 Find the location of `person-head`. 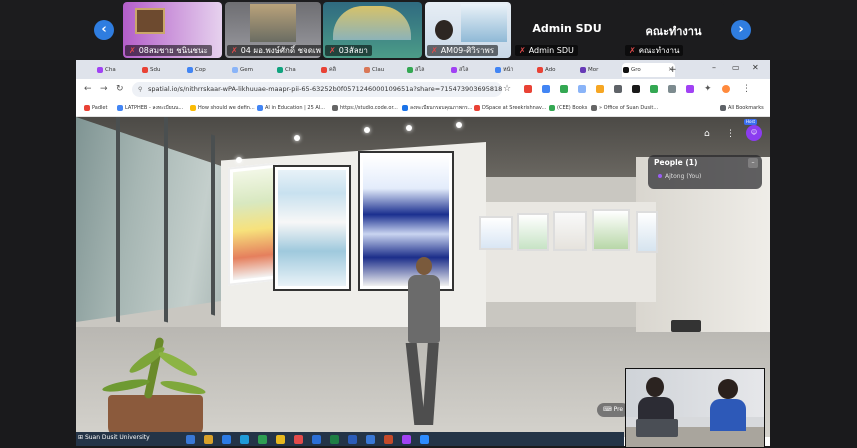

person-head is located at coordinates (728, 389).